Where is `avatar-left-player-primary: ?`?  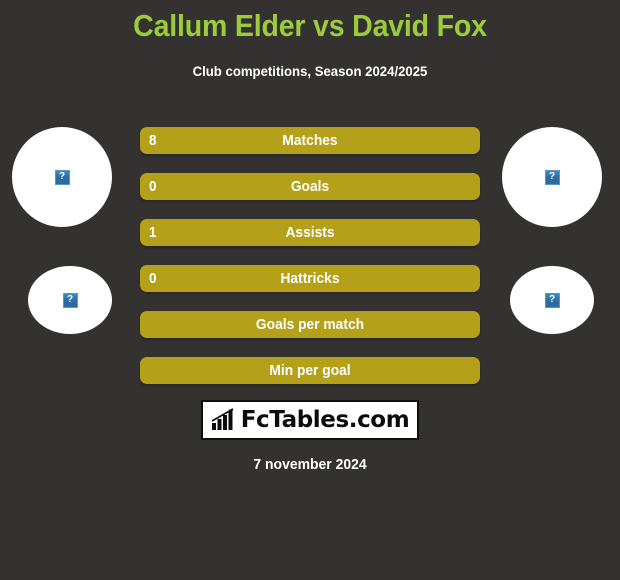 avatar-left-player-primary: ? is located at coordinates (62, 177).